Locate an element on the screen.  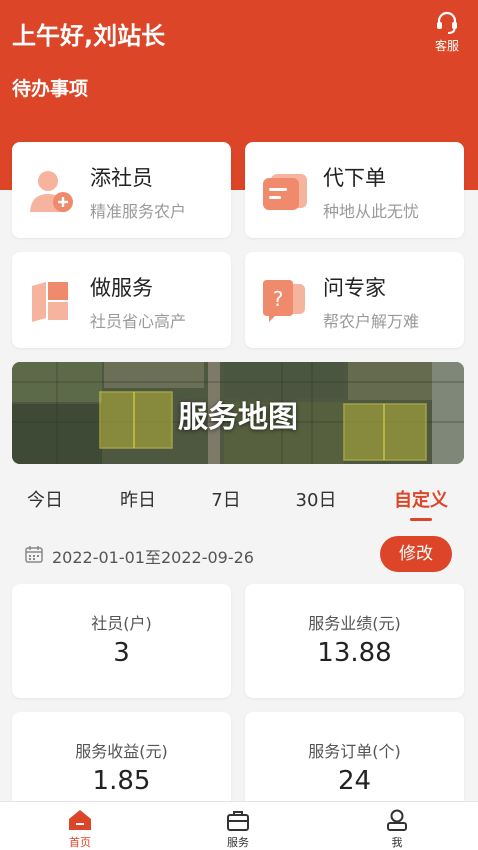
nav-me-label: 我 is located at coordinates (397, 842).